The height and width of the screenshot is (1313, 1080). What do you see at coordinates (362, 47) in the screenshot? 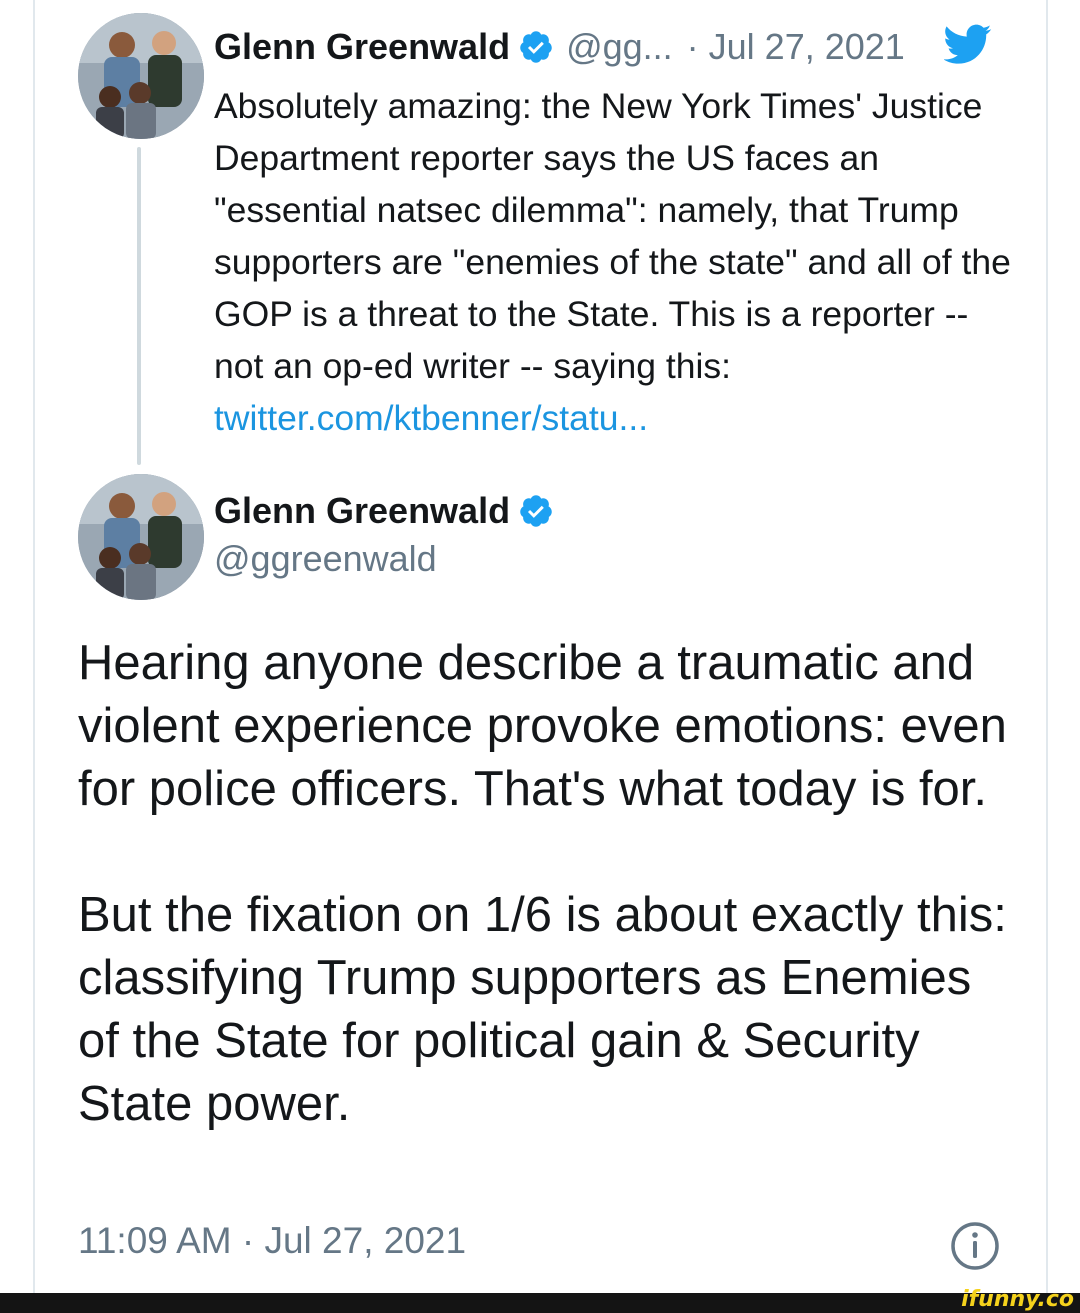
I see `quoted-author-name: Glenn Greenwald` at bounding box center [362, 47].